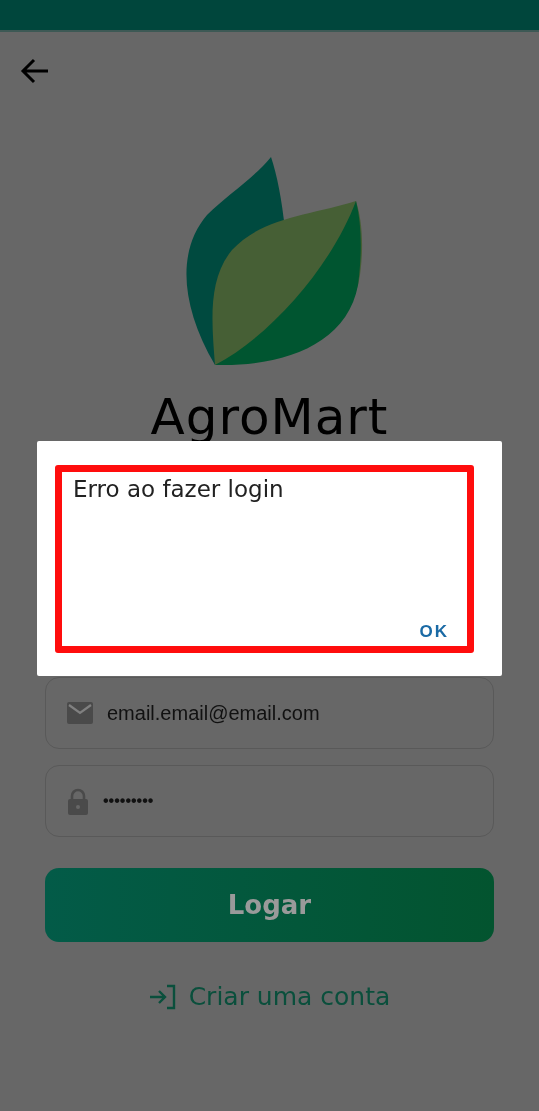  I want to click on password-field: •••••••••, so click(269, 801).